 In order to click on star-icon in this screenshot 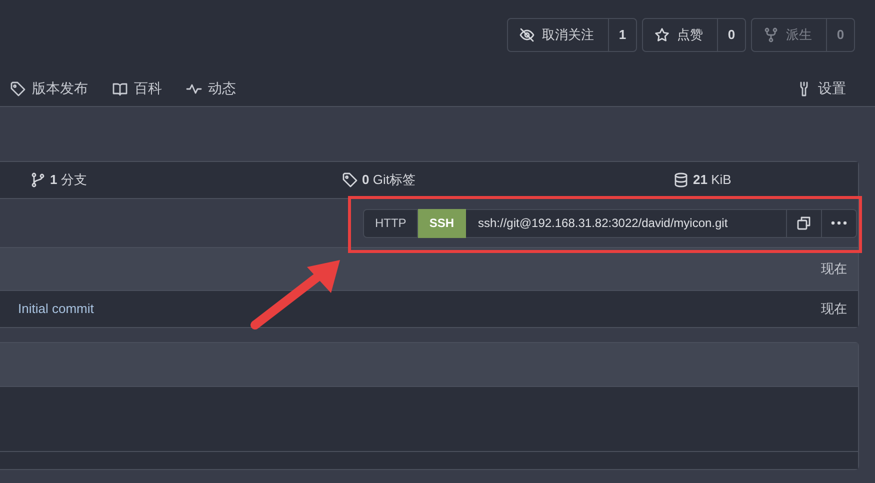, I will do `click(662, 35)`.